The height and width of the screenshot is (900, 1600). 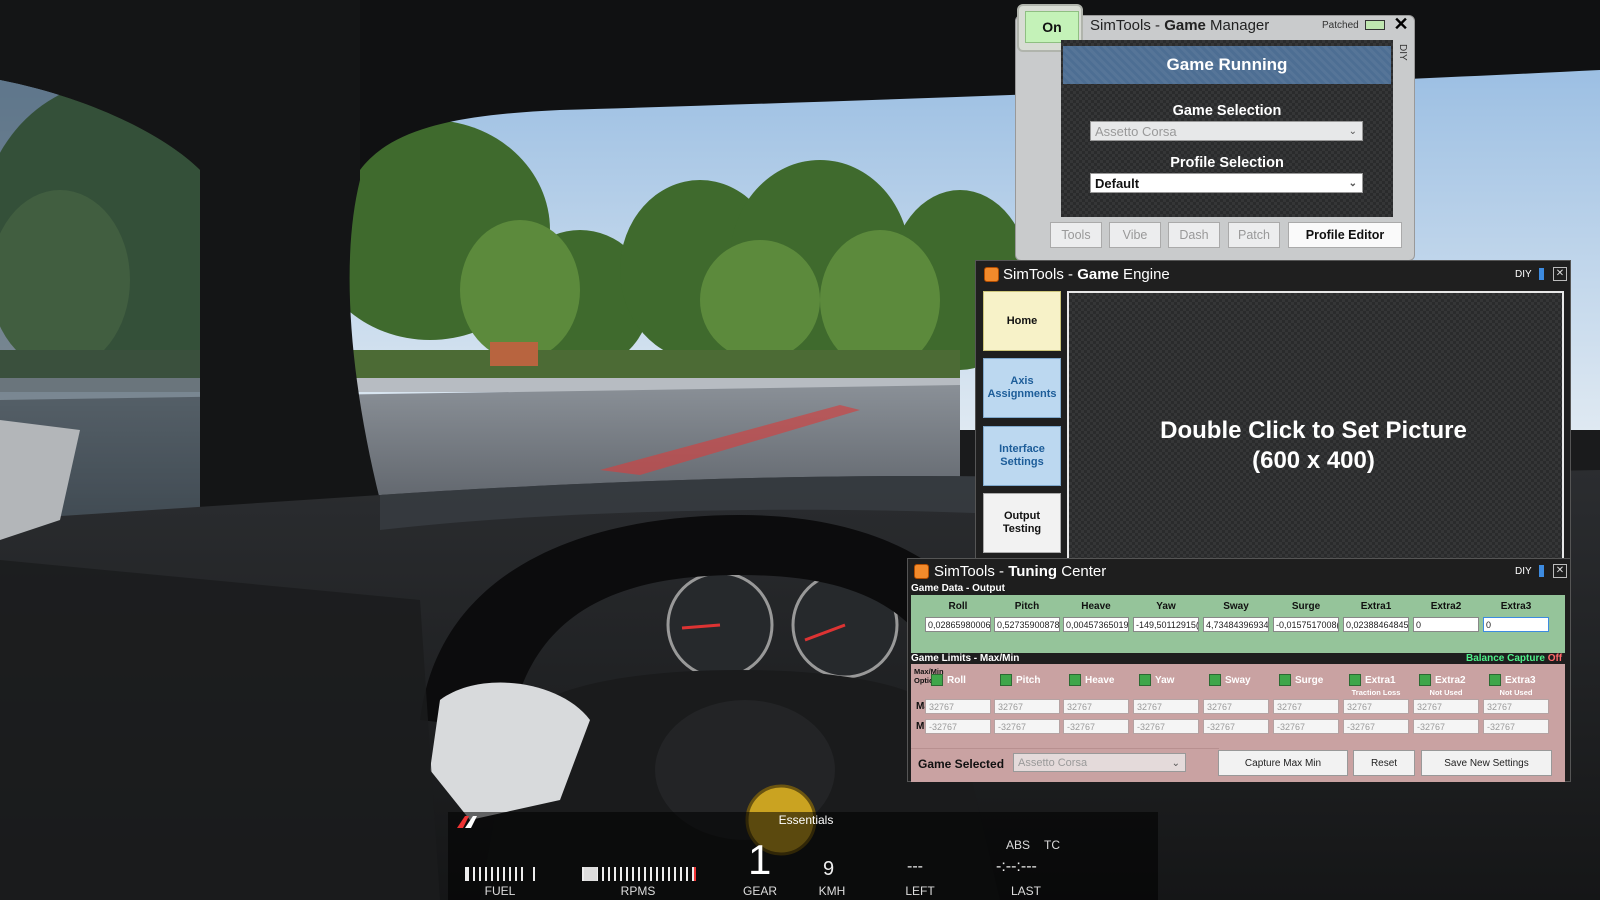 I want to click on simtools-app-icon, so click(x=921, y=571).